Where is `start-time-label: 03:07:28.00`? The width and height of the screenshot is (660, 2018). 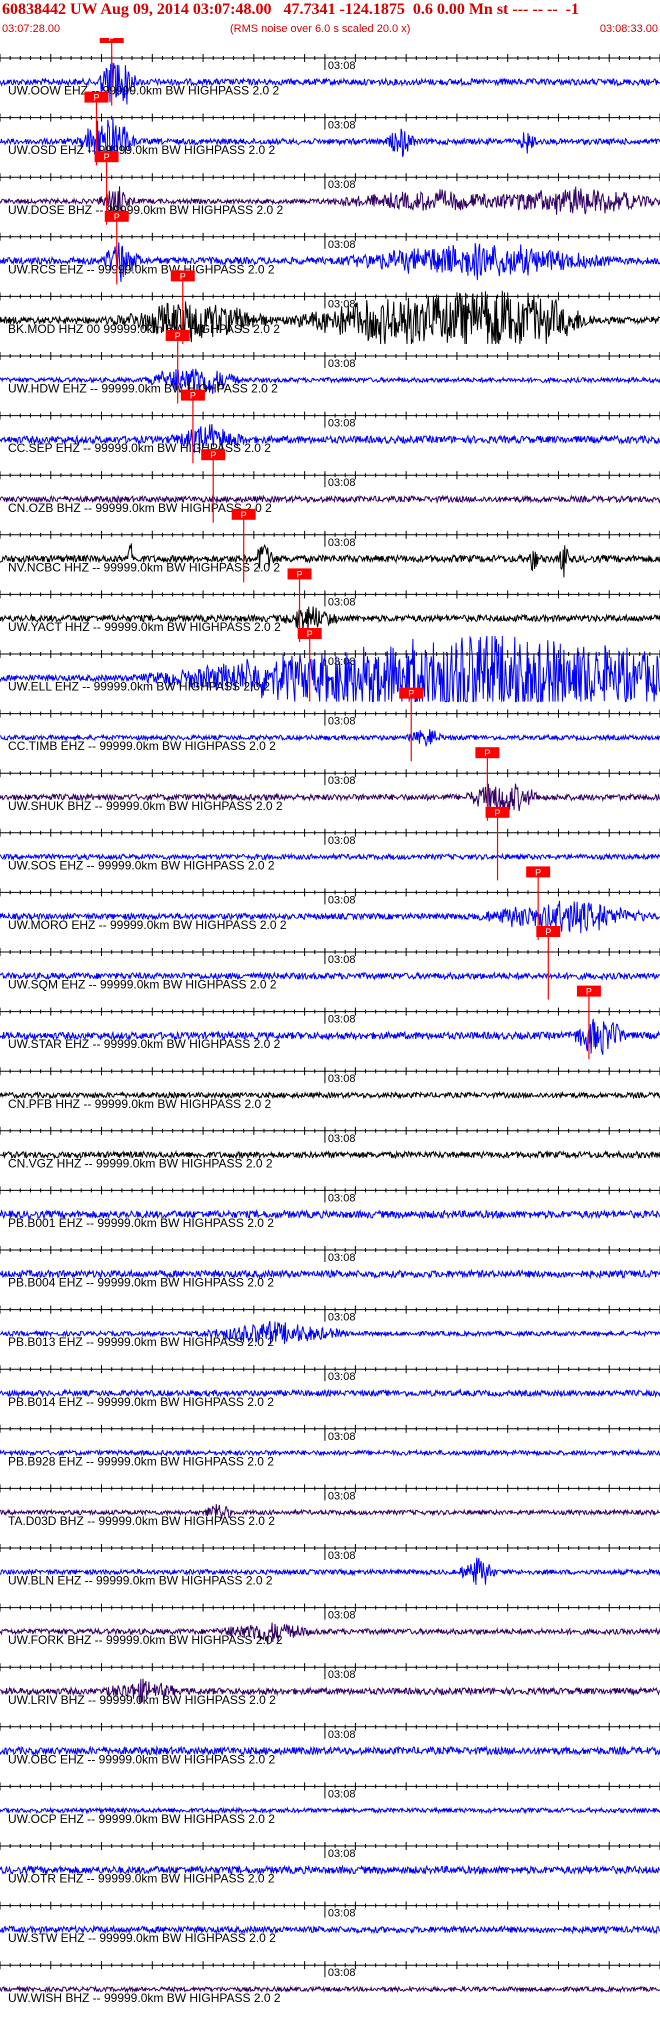
start-time-label: 03:07:28.00 is located at coordinates (31, 29).